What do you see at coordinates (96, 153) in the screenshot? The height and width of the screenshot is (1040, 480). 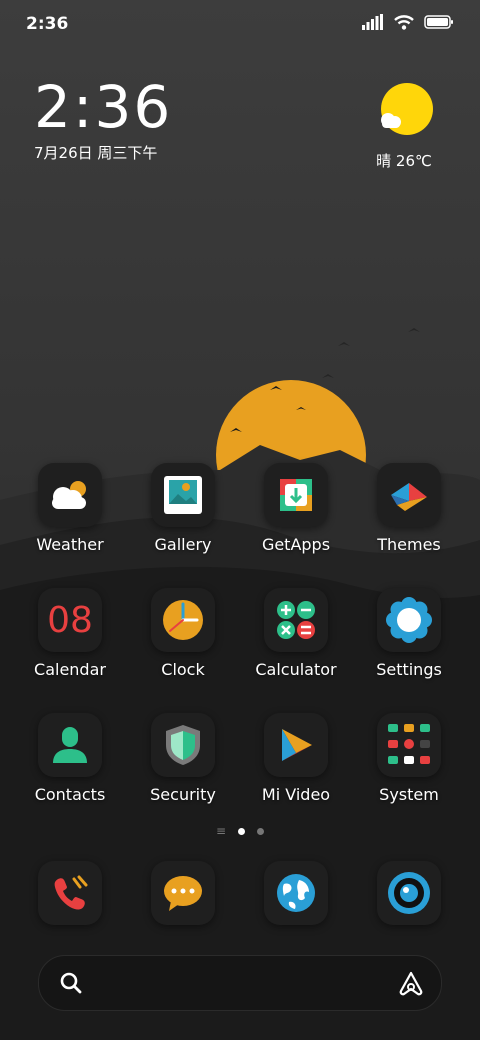 I see `widget-date: 7月26日 周三下午` at bounding box center [96, 153].